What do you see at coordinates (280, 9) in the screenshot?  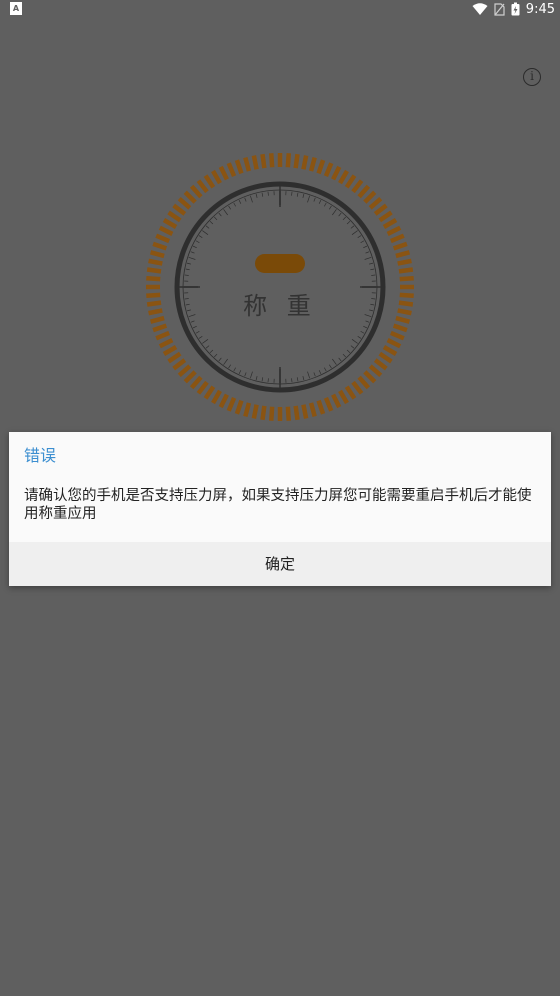 I see `status-bar: A 9:45` at bounding box center [280, 9].